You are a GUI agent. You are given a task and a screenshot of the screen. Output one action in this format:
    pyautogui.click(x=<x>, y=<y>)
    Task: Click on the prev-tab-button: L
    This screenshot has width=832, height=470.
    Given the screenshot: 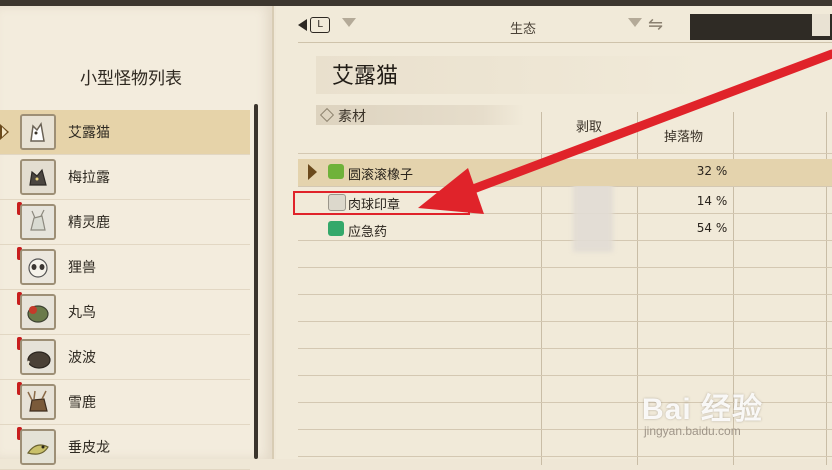 What is the action you would take?
    pyautogui.click(x=315, y=25)
    